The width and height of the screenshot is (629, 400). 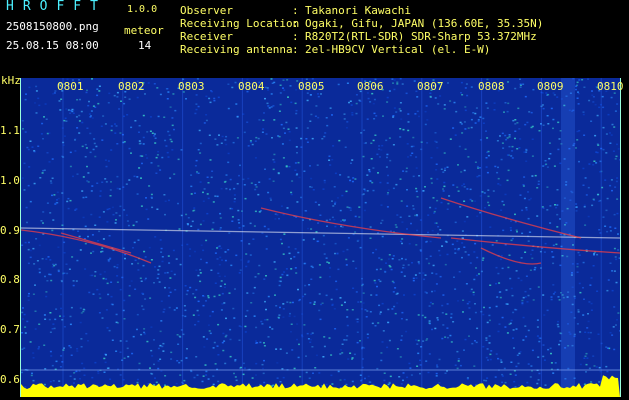 I want to click on receiver-colon: :, so click(x=295, y=36).